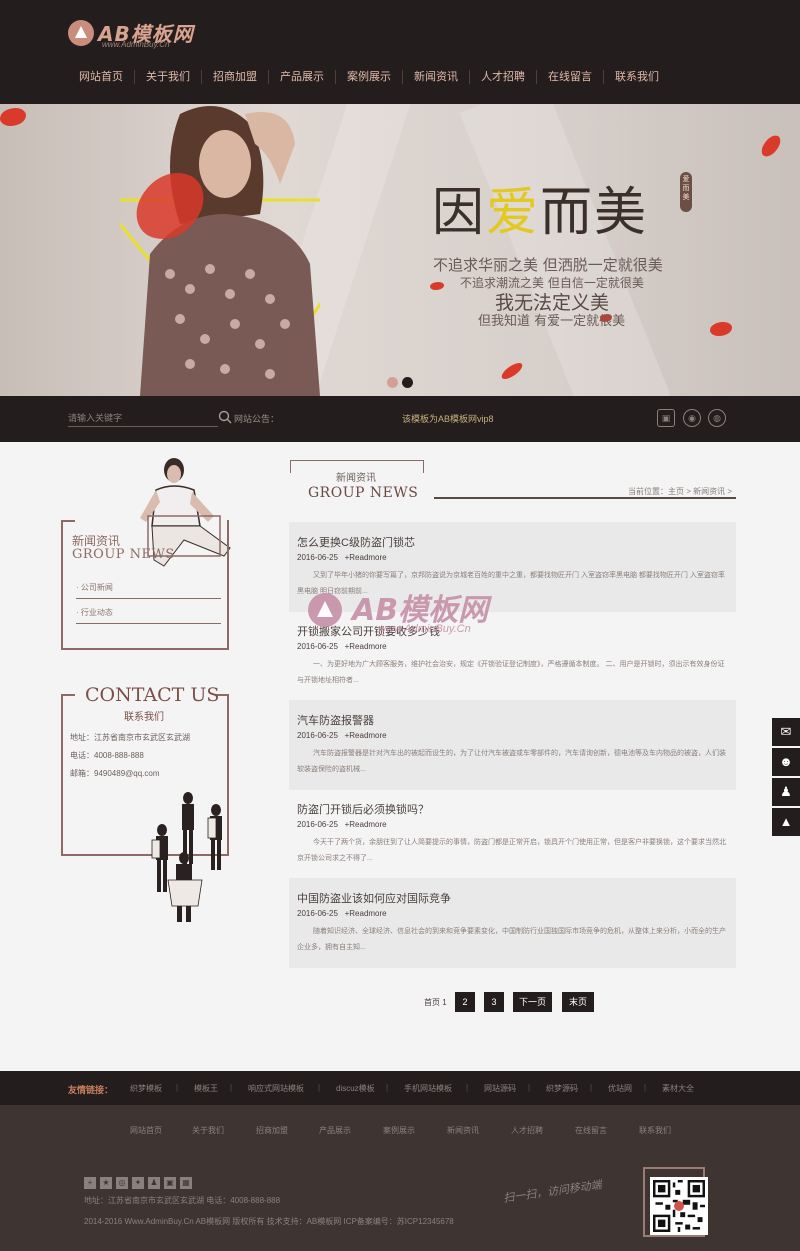 The image size is (800, 1251). Describe the element at coordinates (444, 1002) in the screenshot. I see `pager-current: 1` at that location.